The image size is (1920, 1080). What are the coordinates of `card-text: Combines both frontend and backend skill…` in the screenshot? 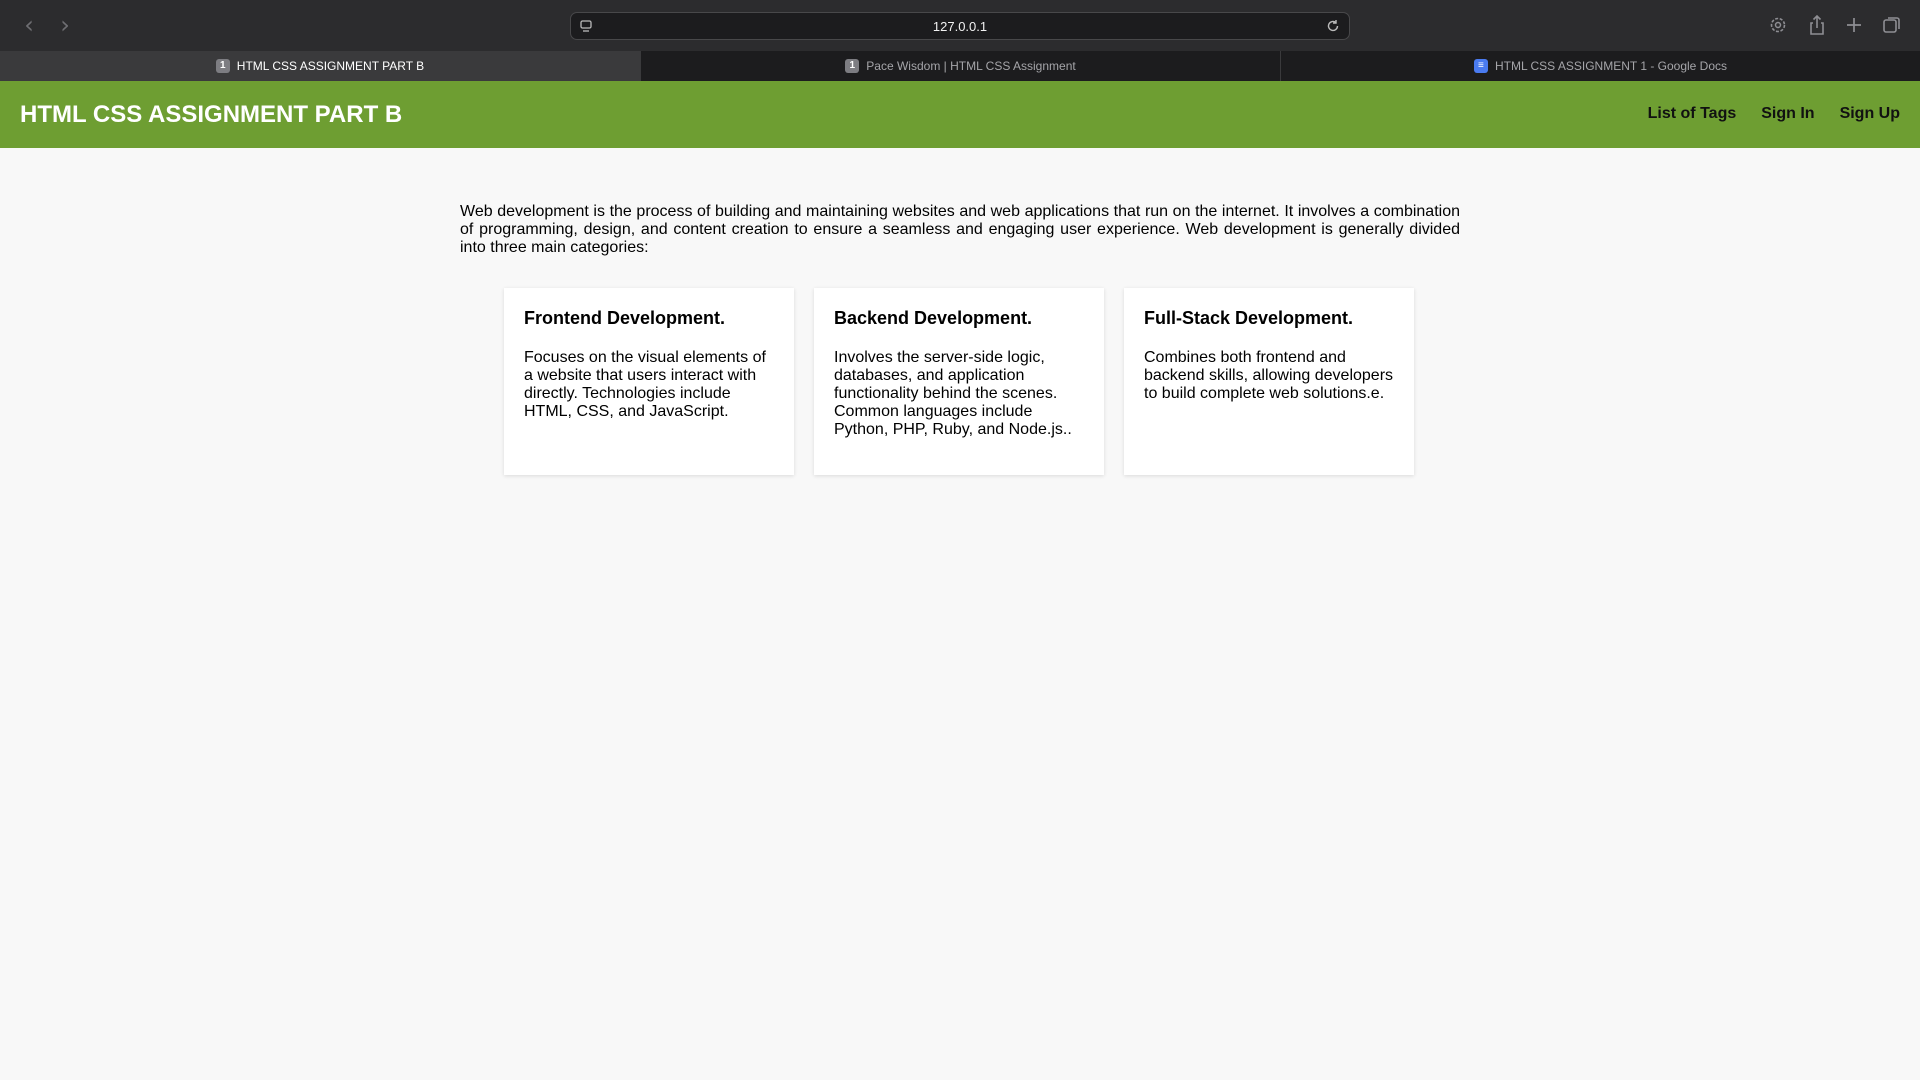 It's located at (1269, 375).